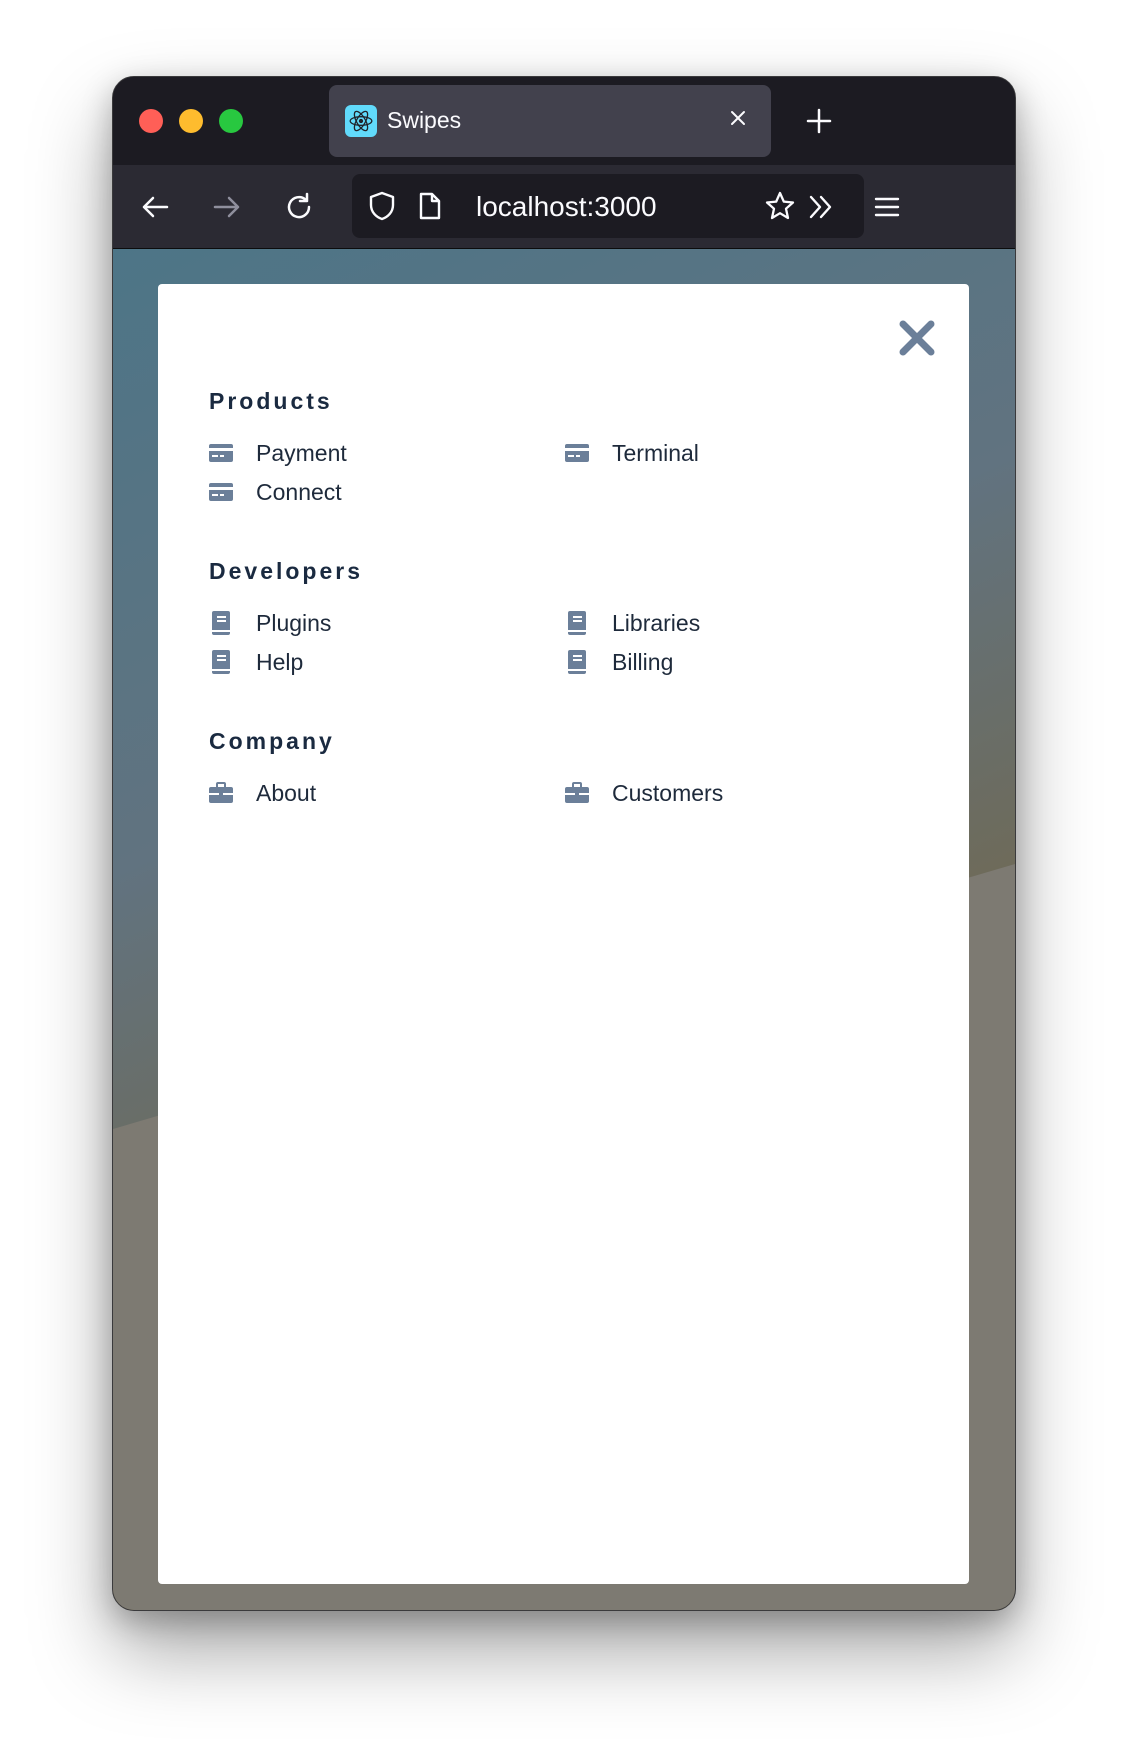 The width and height of the screenshot is (1124, 1756). What do you see at coordinates (151, 121) in the screenshot?
I see `close-window-button` at bounding box center [151, 121].